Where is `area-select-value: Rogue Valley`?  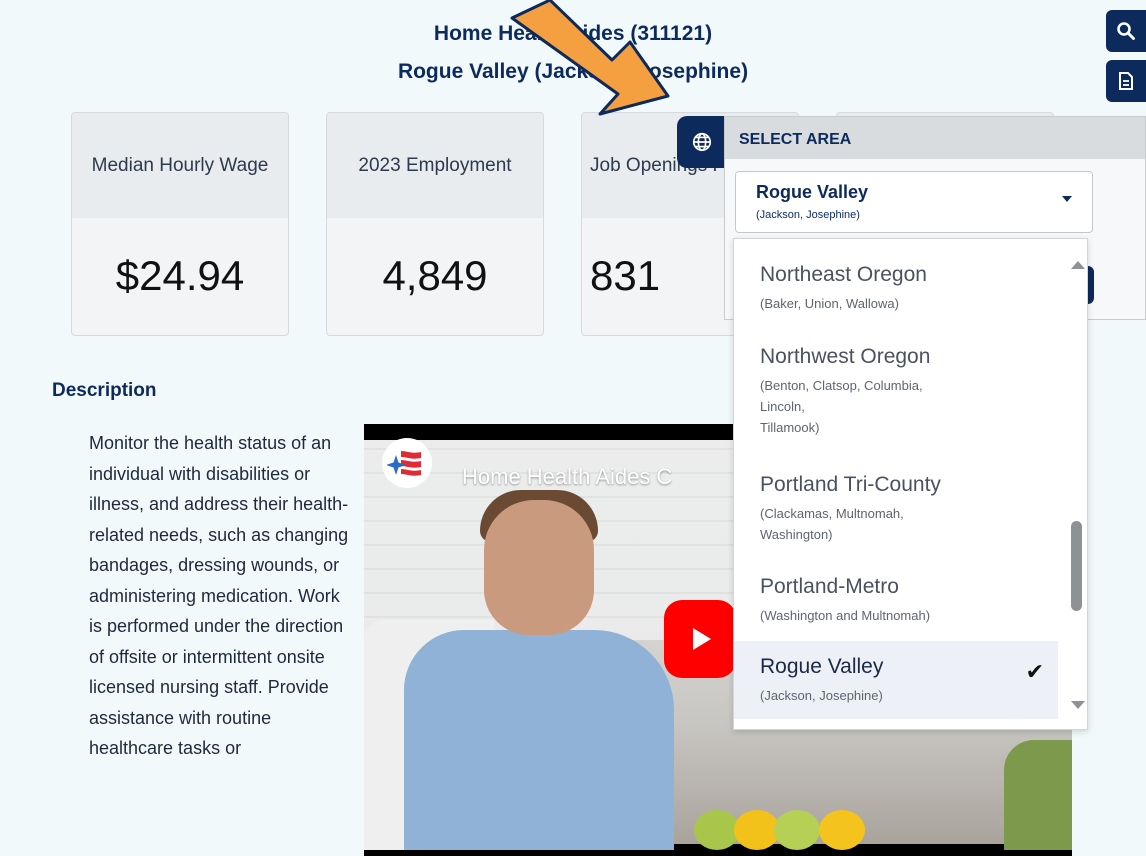 area-select-value: Rogue Valley is located at coordinates (812, 192).